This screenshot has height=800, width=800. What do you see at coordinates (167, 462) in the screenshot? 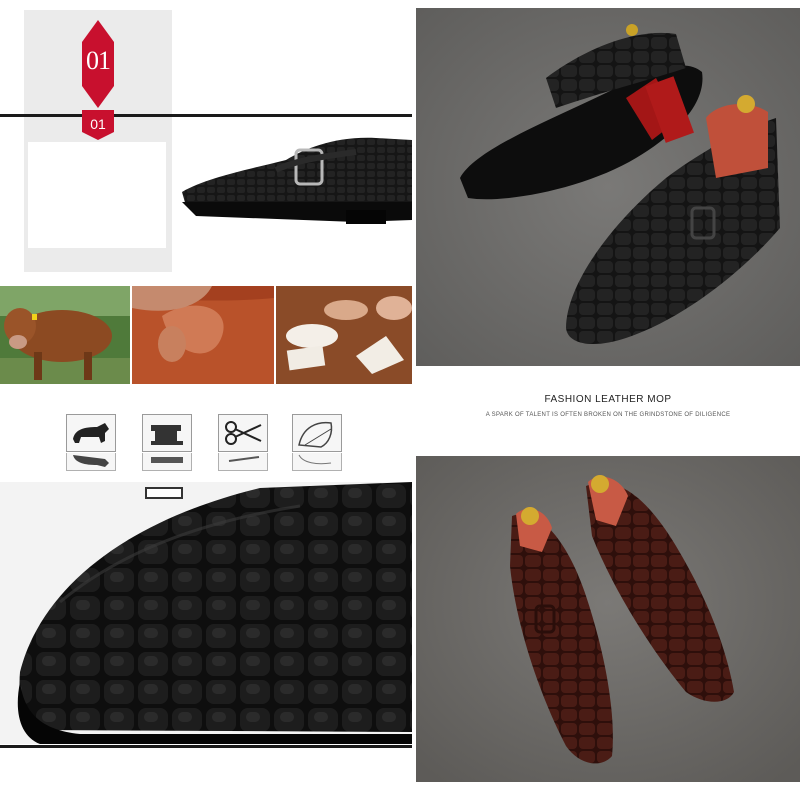
I see `sewing-machine-icon-reflection` at bounding box center [167, 462].